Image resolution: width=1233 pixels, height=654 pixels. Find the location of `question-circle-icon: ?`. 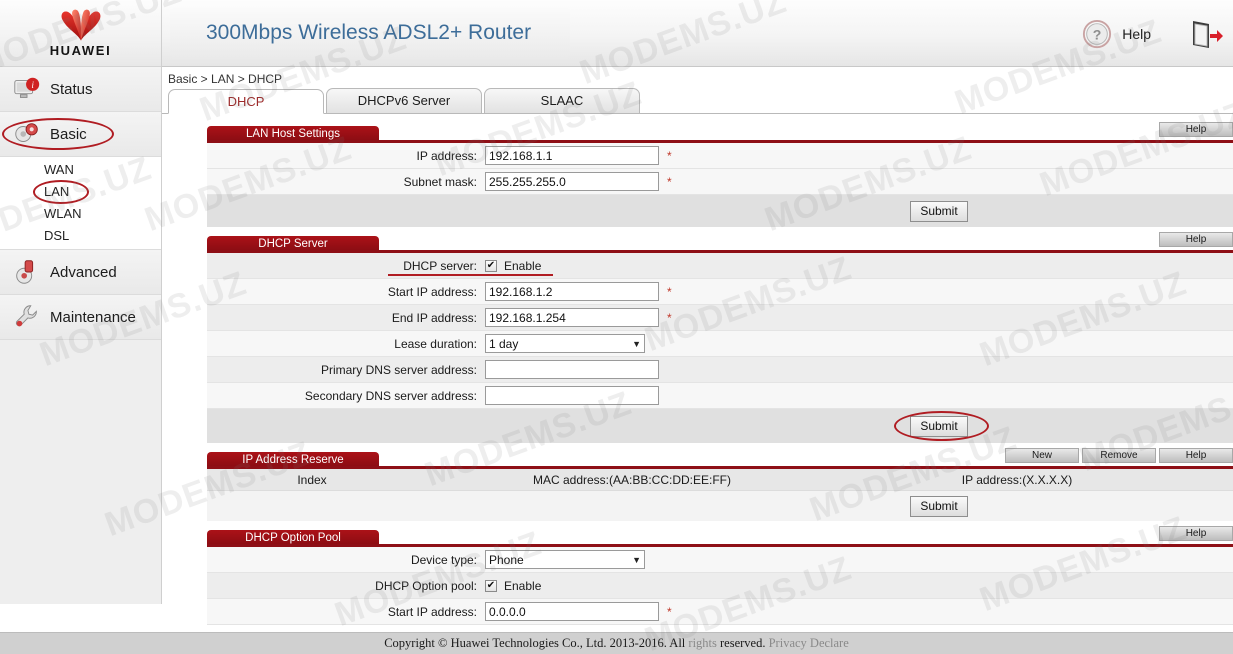

question-circle-icon: ? is located at coordinates (1097, 34).